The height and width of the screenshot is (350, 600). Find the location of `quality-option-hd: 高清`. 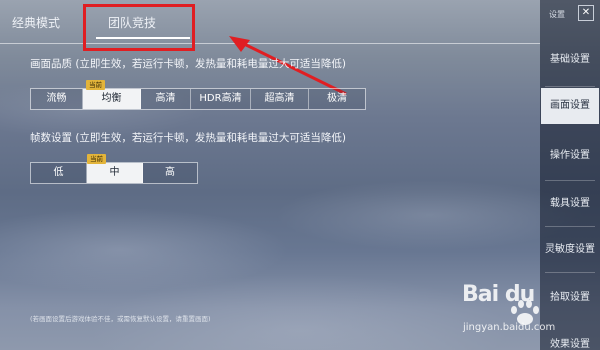

quality-option-hd: 高清 is located at coordinates (166, 99).